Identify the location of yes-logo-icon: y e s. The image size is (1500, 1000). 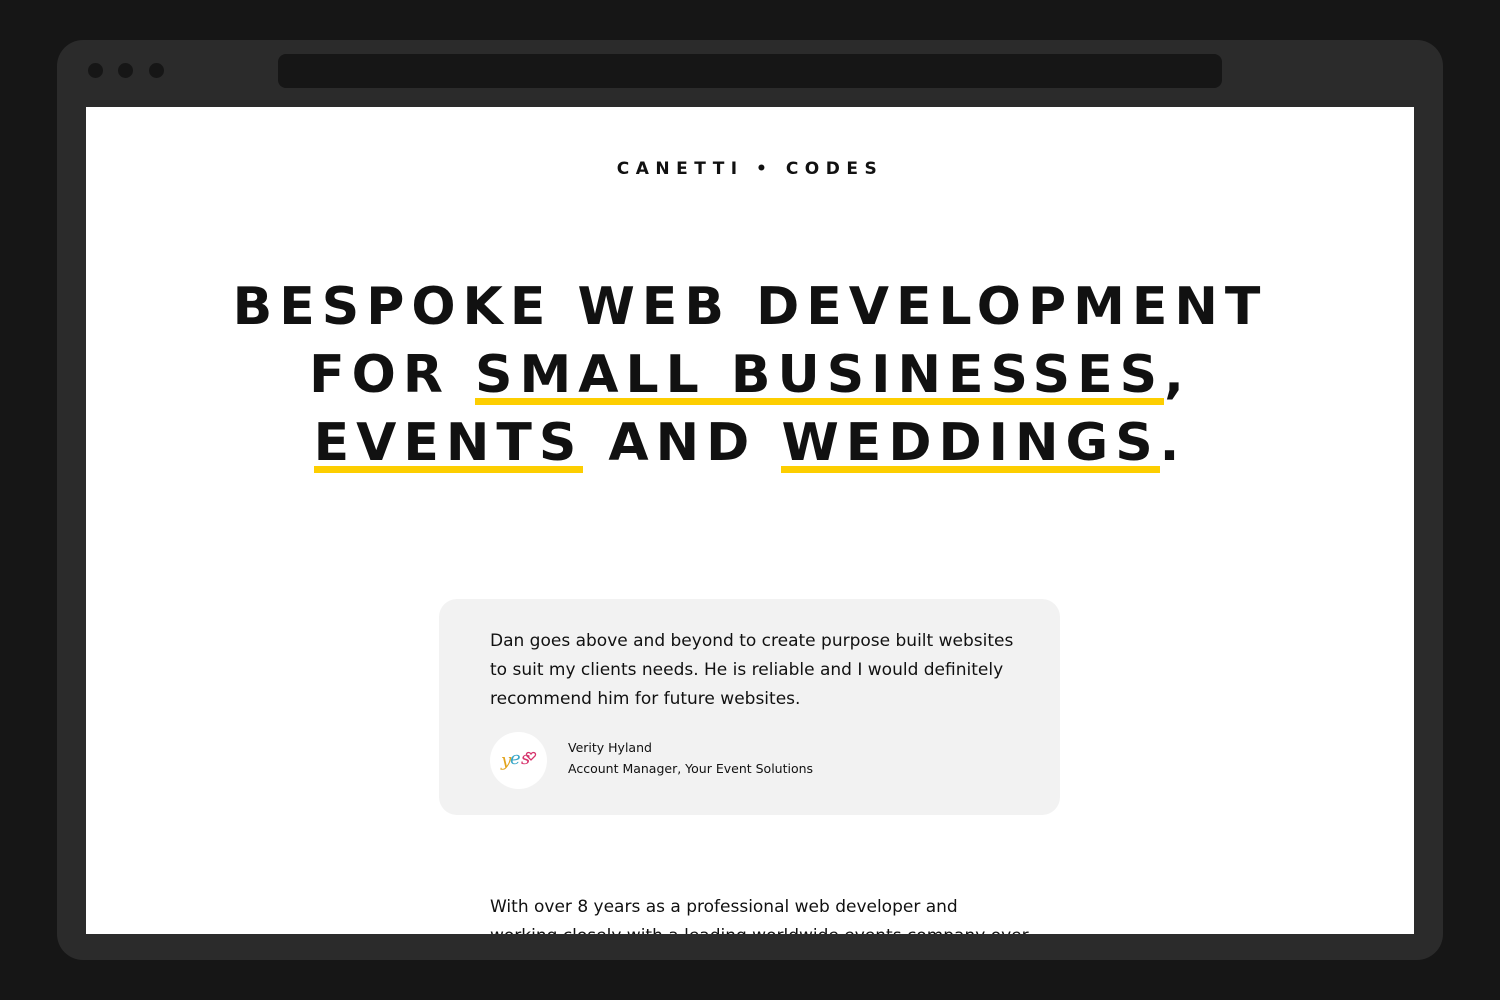
(518, 759).